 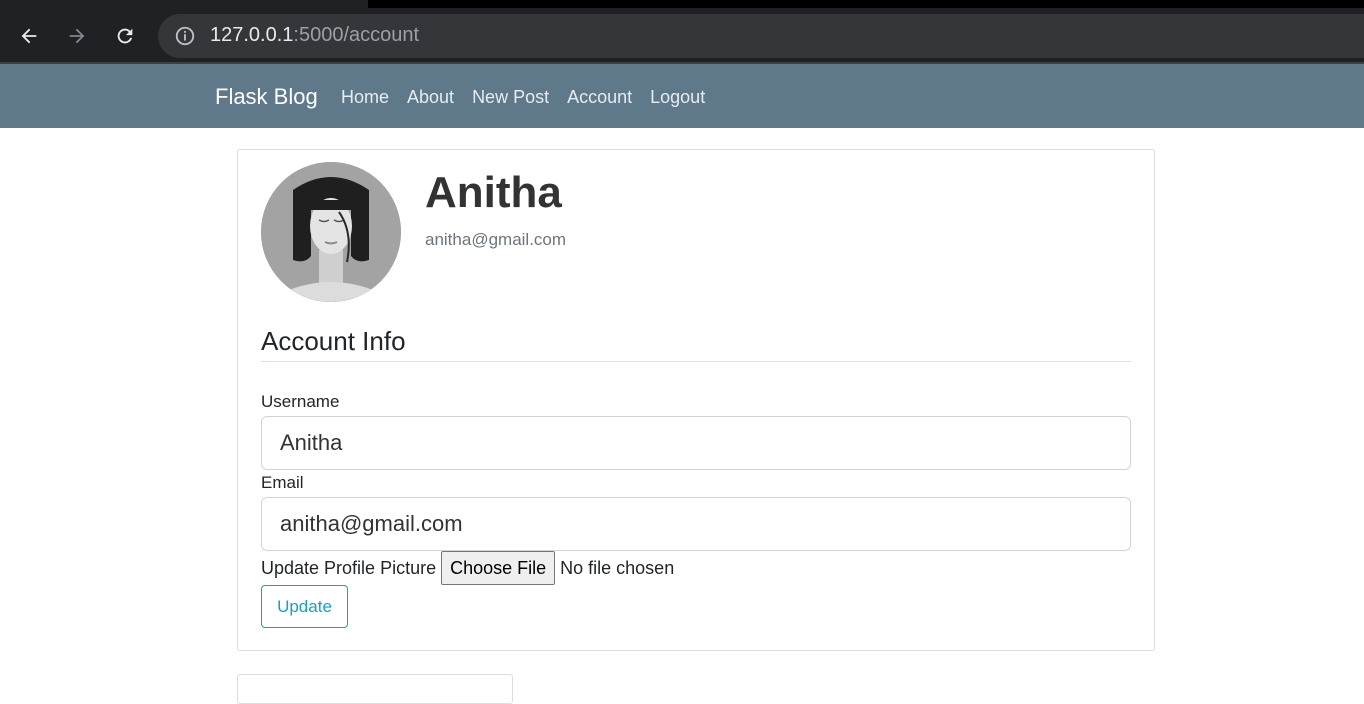 I want to click on account-email-text: anitha@gmail.com, so click(x=496, y=239).